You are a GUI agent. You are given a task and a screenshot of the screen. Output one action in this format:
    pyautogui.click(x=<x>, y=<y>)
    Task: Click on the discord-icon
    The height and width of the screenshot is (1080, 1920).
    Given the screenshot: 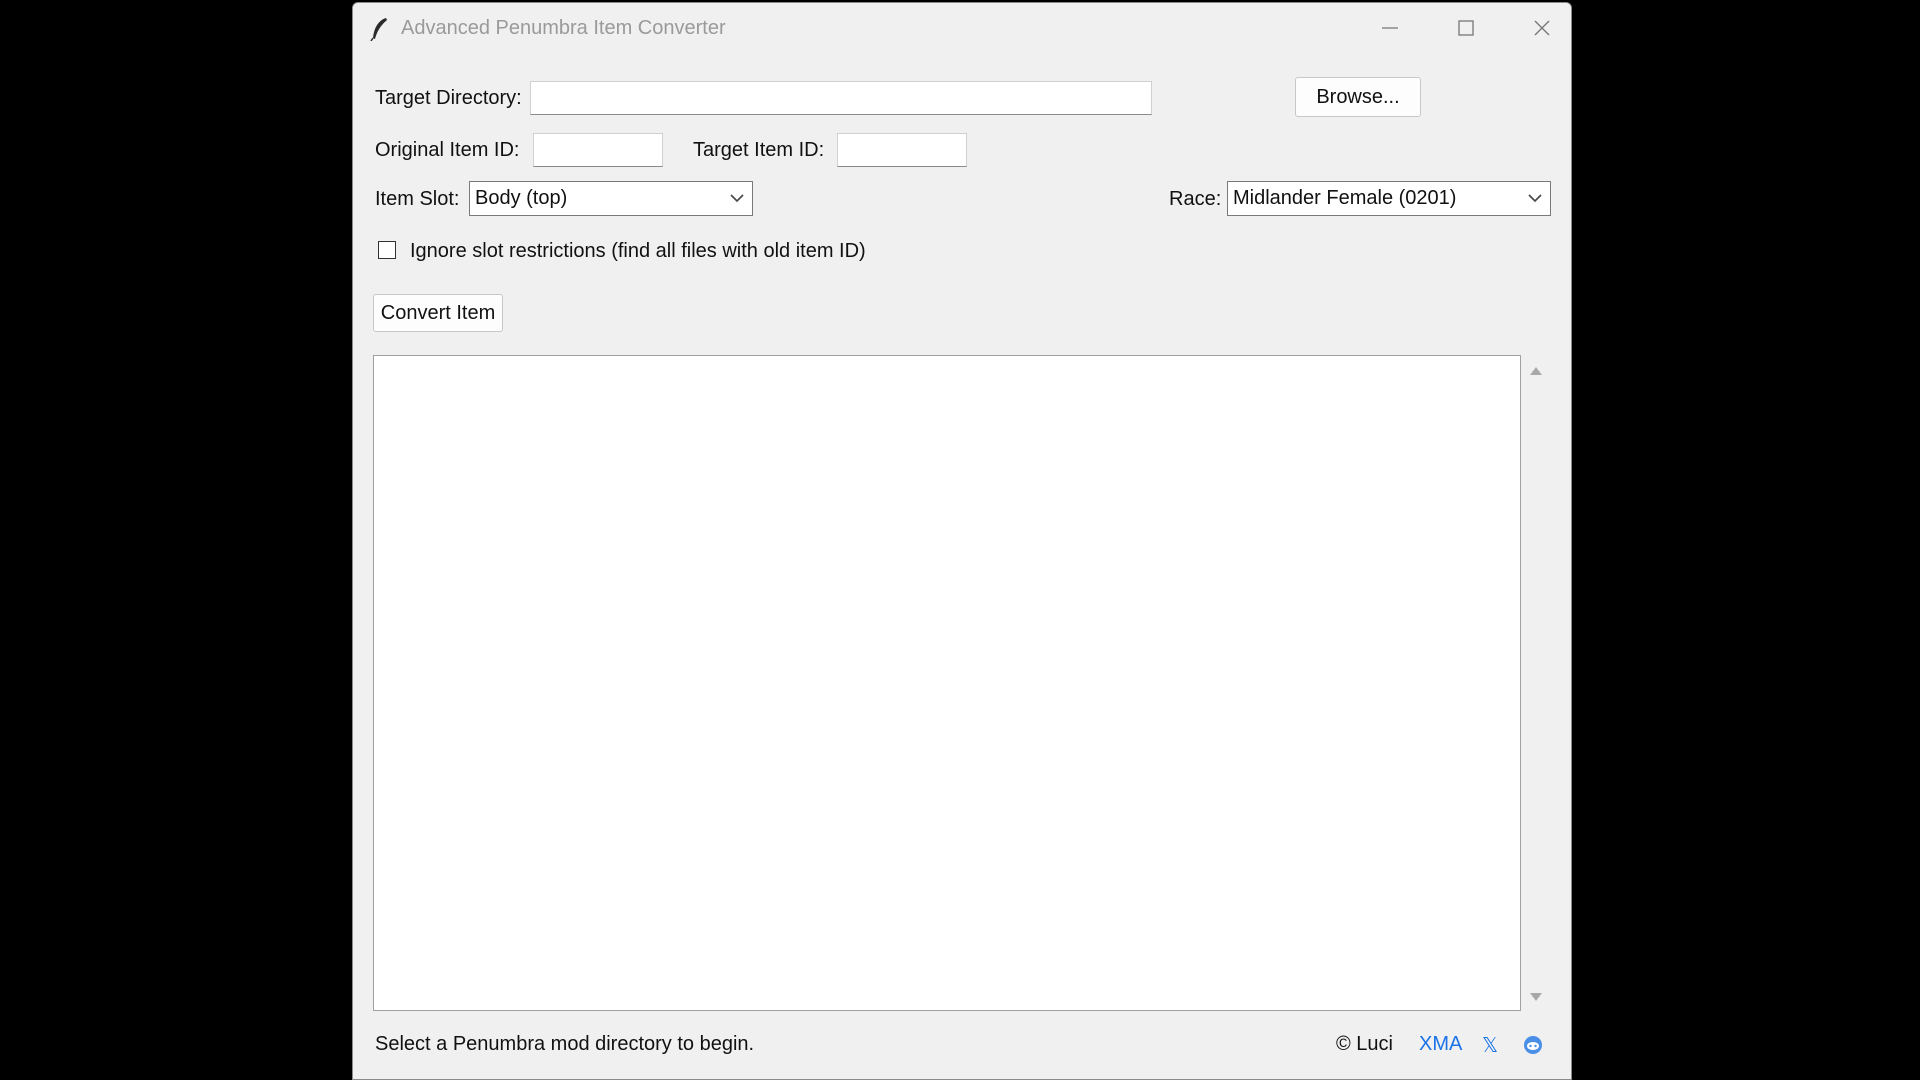 What is the action you would take?
    pyautogui.click(x=1533, y=1045)
    